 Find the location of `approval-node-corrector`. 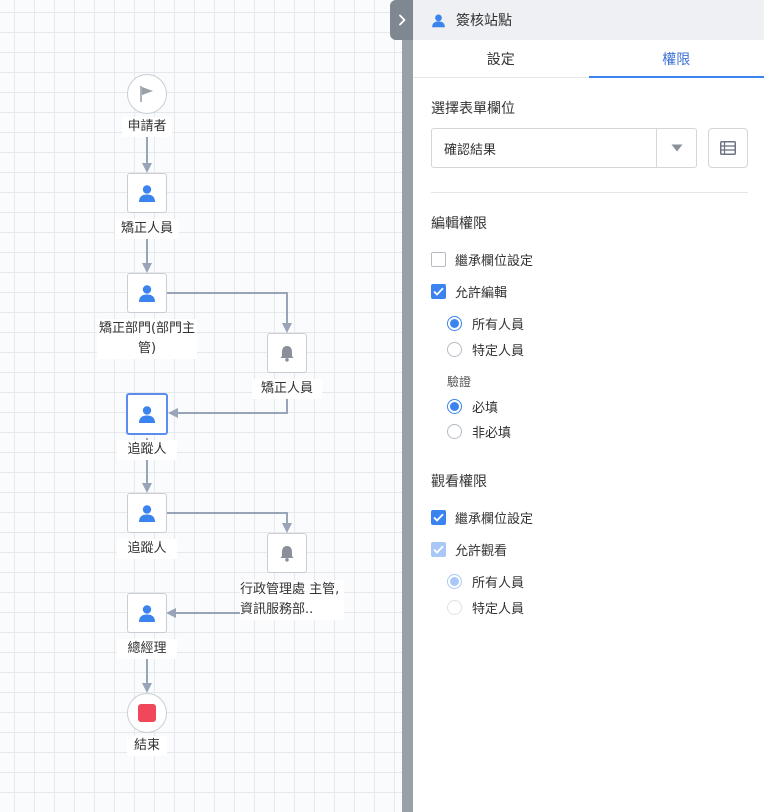

approval-node-corrector is located at coordinates (147, 193).